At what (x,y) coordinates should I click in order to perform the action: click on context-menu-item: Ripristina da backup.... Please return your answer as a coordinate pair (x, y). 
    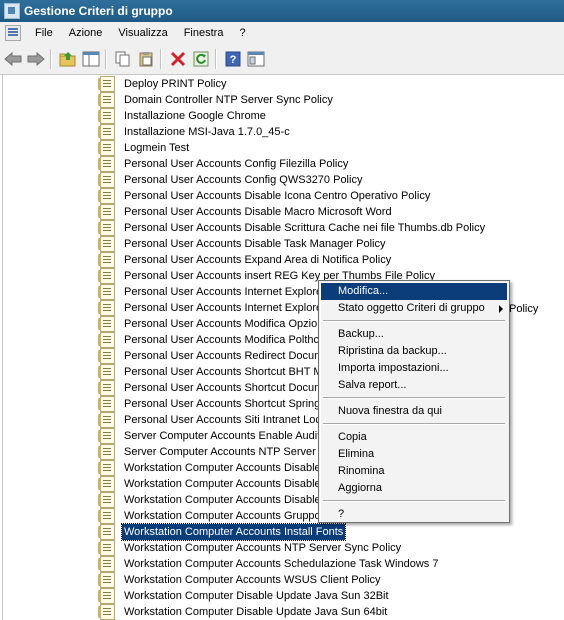
    Looking at the image, I should click on (414, 351).